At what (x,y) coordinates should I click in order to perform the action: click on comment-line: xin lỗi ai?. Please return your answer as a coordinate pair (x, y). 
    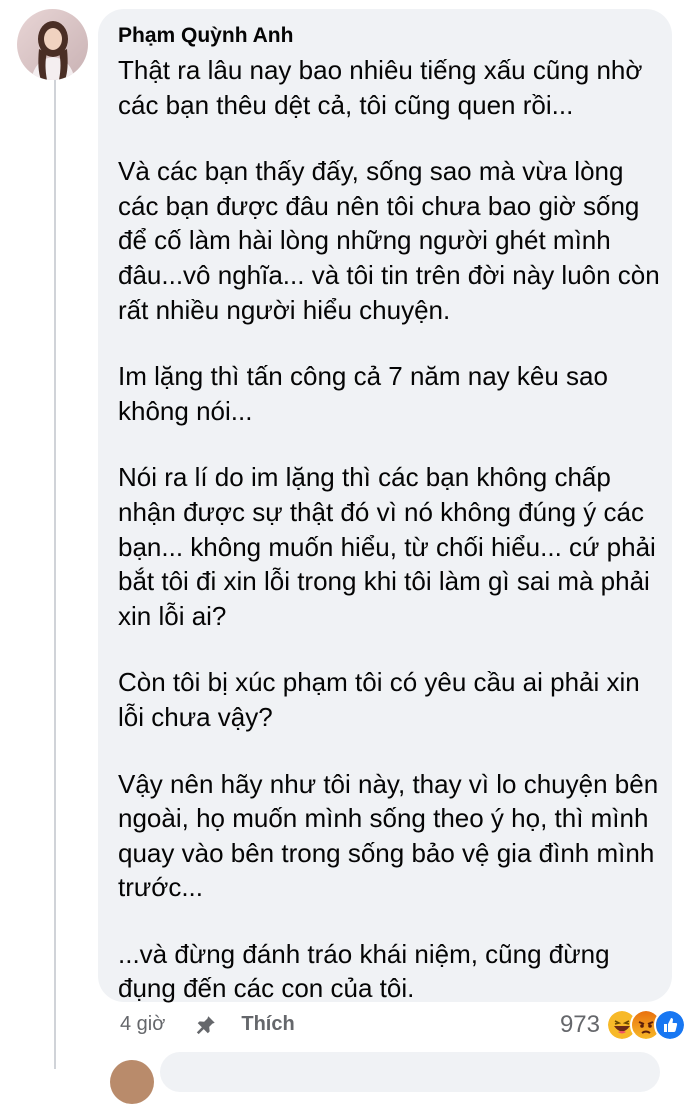
    Looking at the image, I should click on (172, 615).